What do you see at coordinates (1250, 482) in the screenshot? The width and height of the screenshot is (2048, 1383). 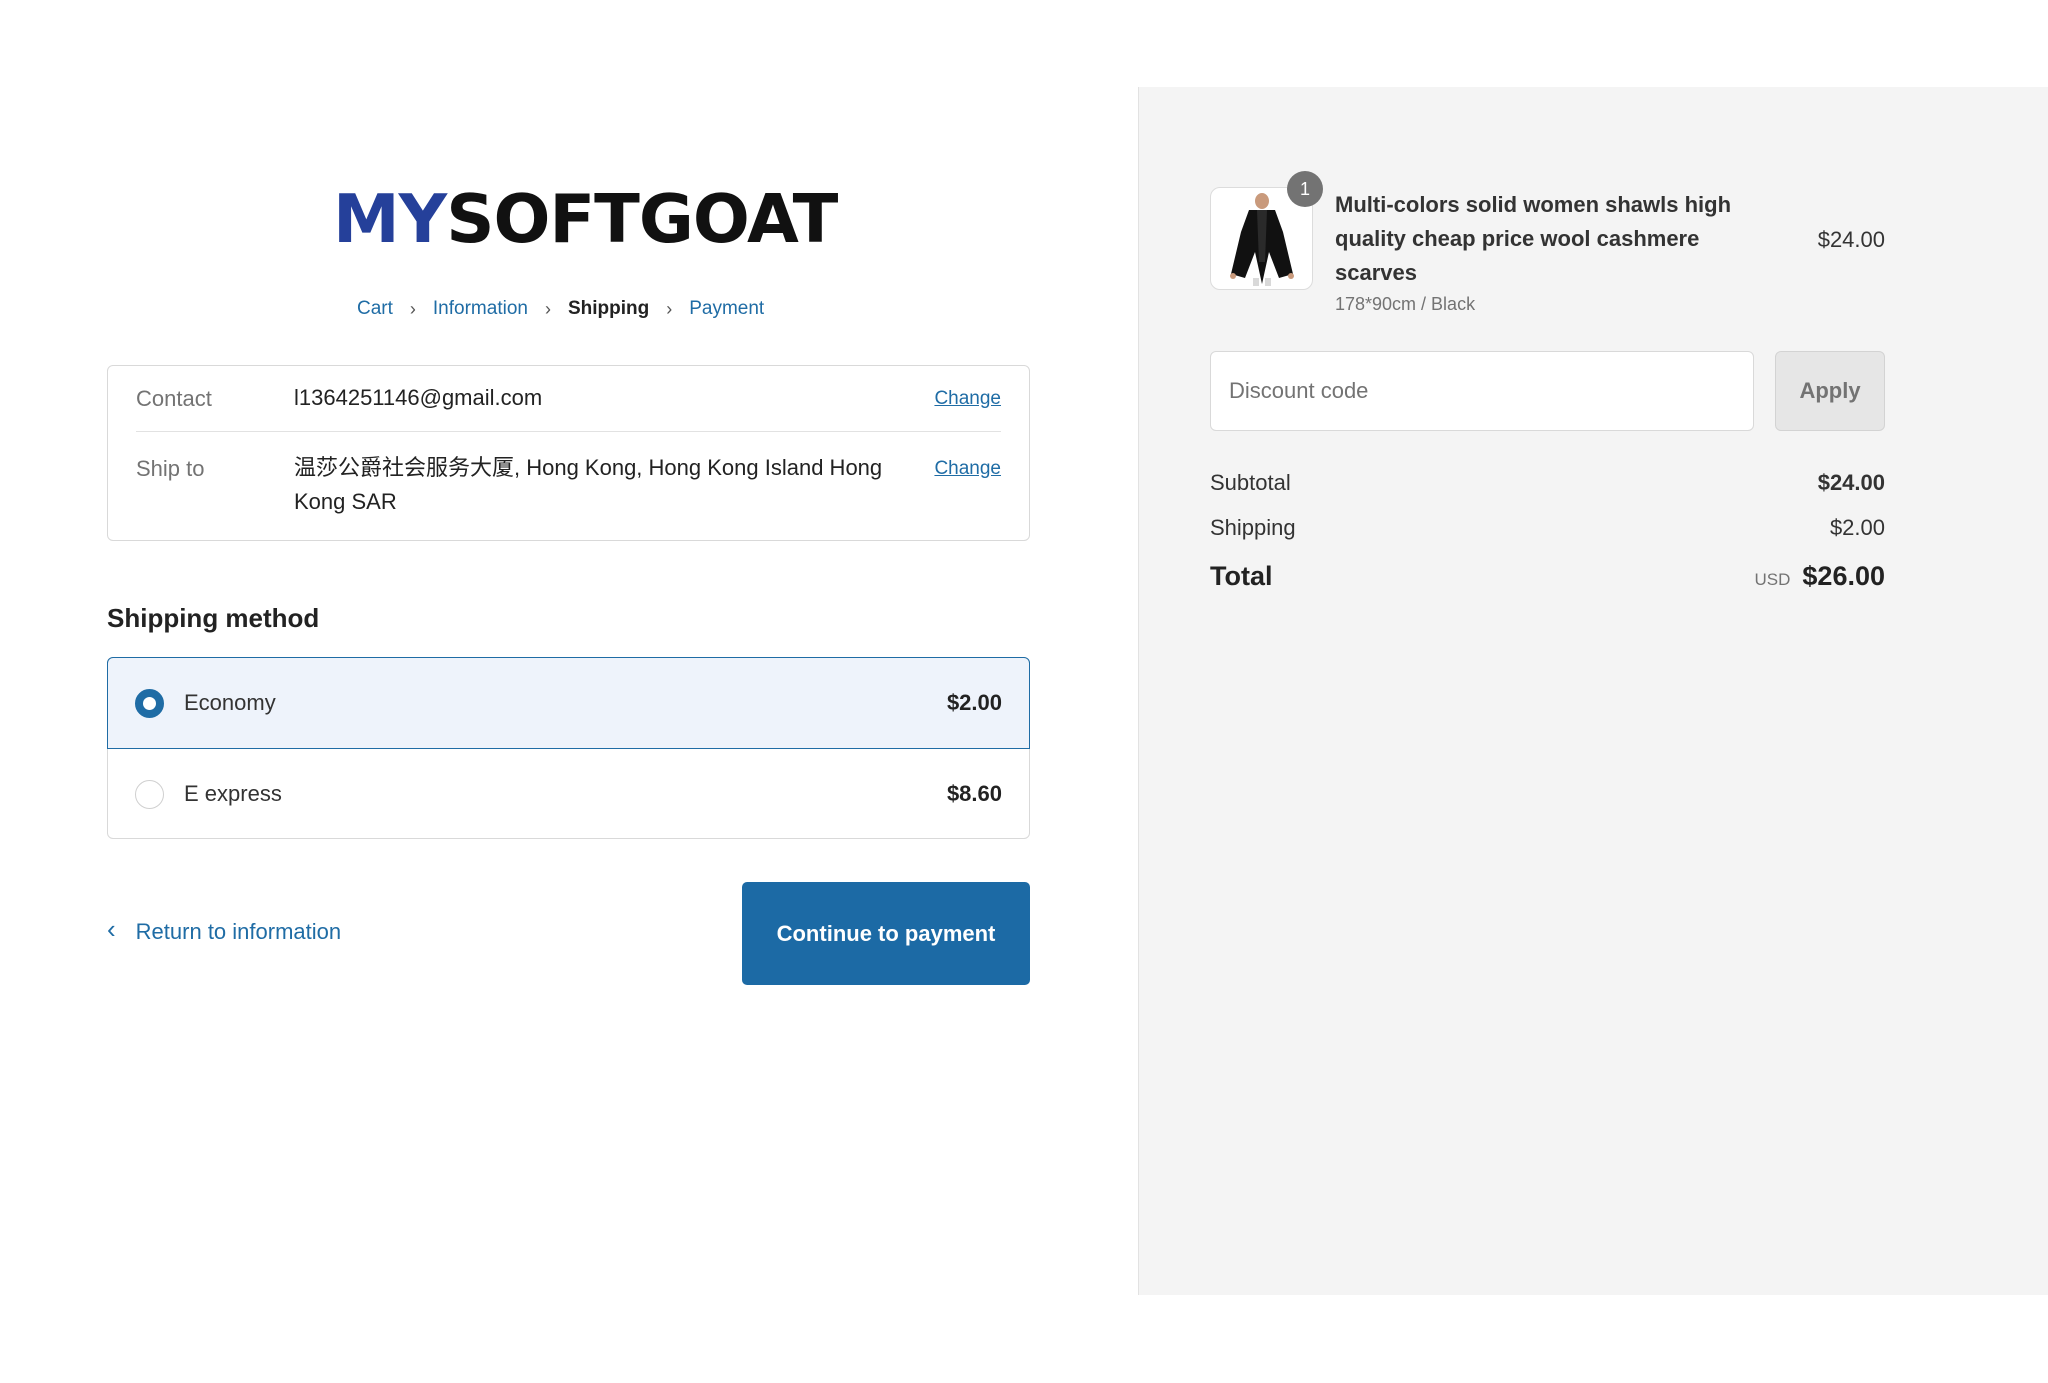 I see `subtotal-label: Subtotal` at bounding box center [1250, 482].